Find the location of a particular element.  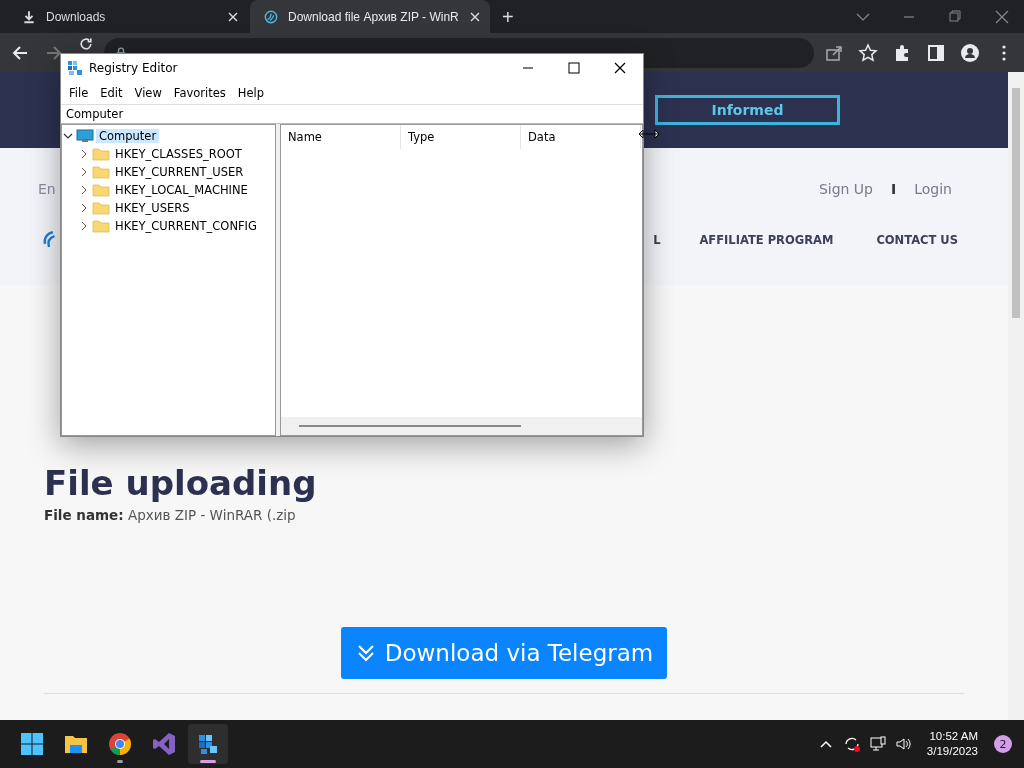

tree-item: HKEY_LOCAL_MACHINE is located at coordinates (181, 190).